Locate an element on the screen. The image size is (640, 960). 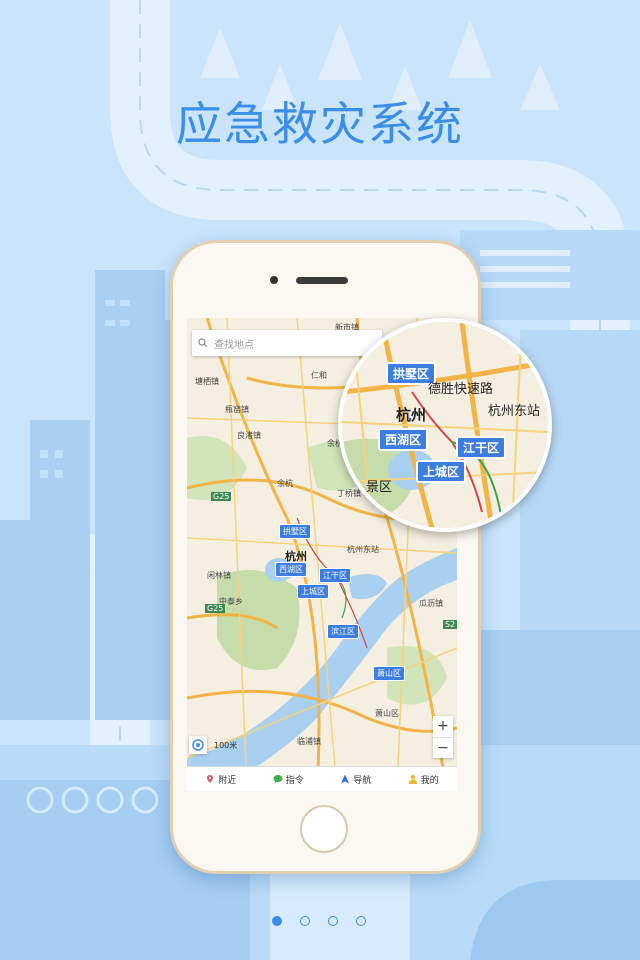
tab-label: 我的 is located at coordinates (429, 780).